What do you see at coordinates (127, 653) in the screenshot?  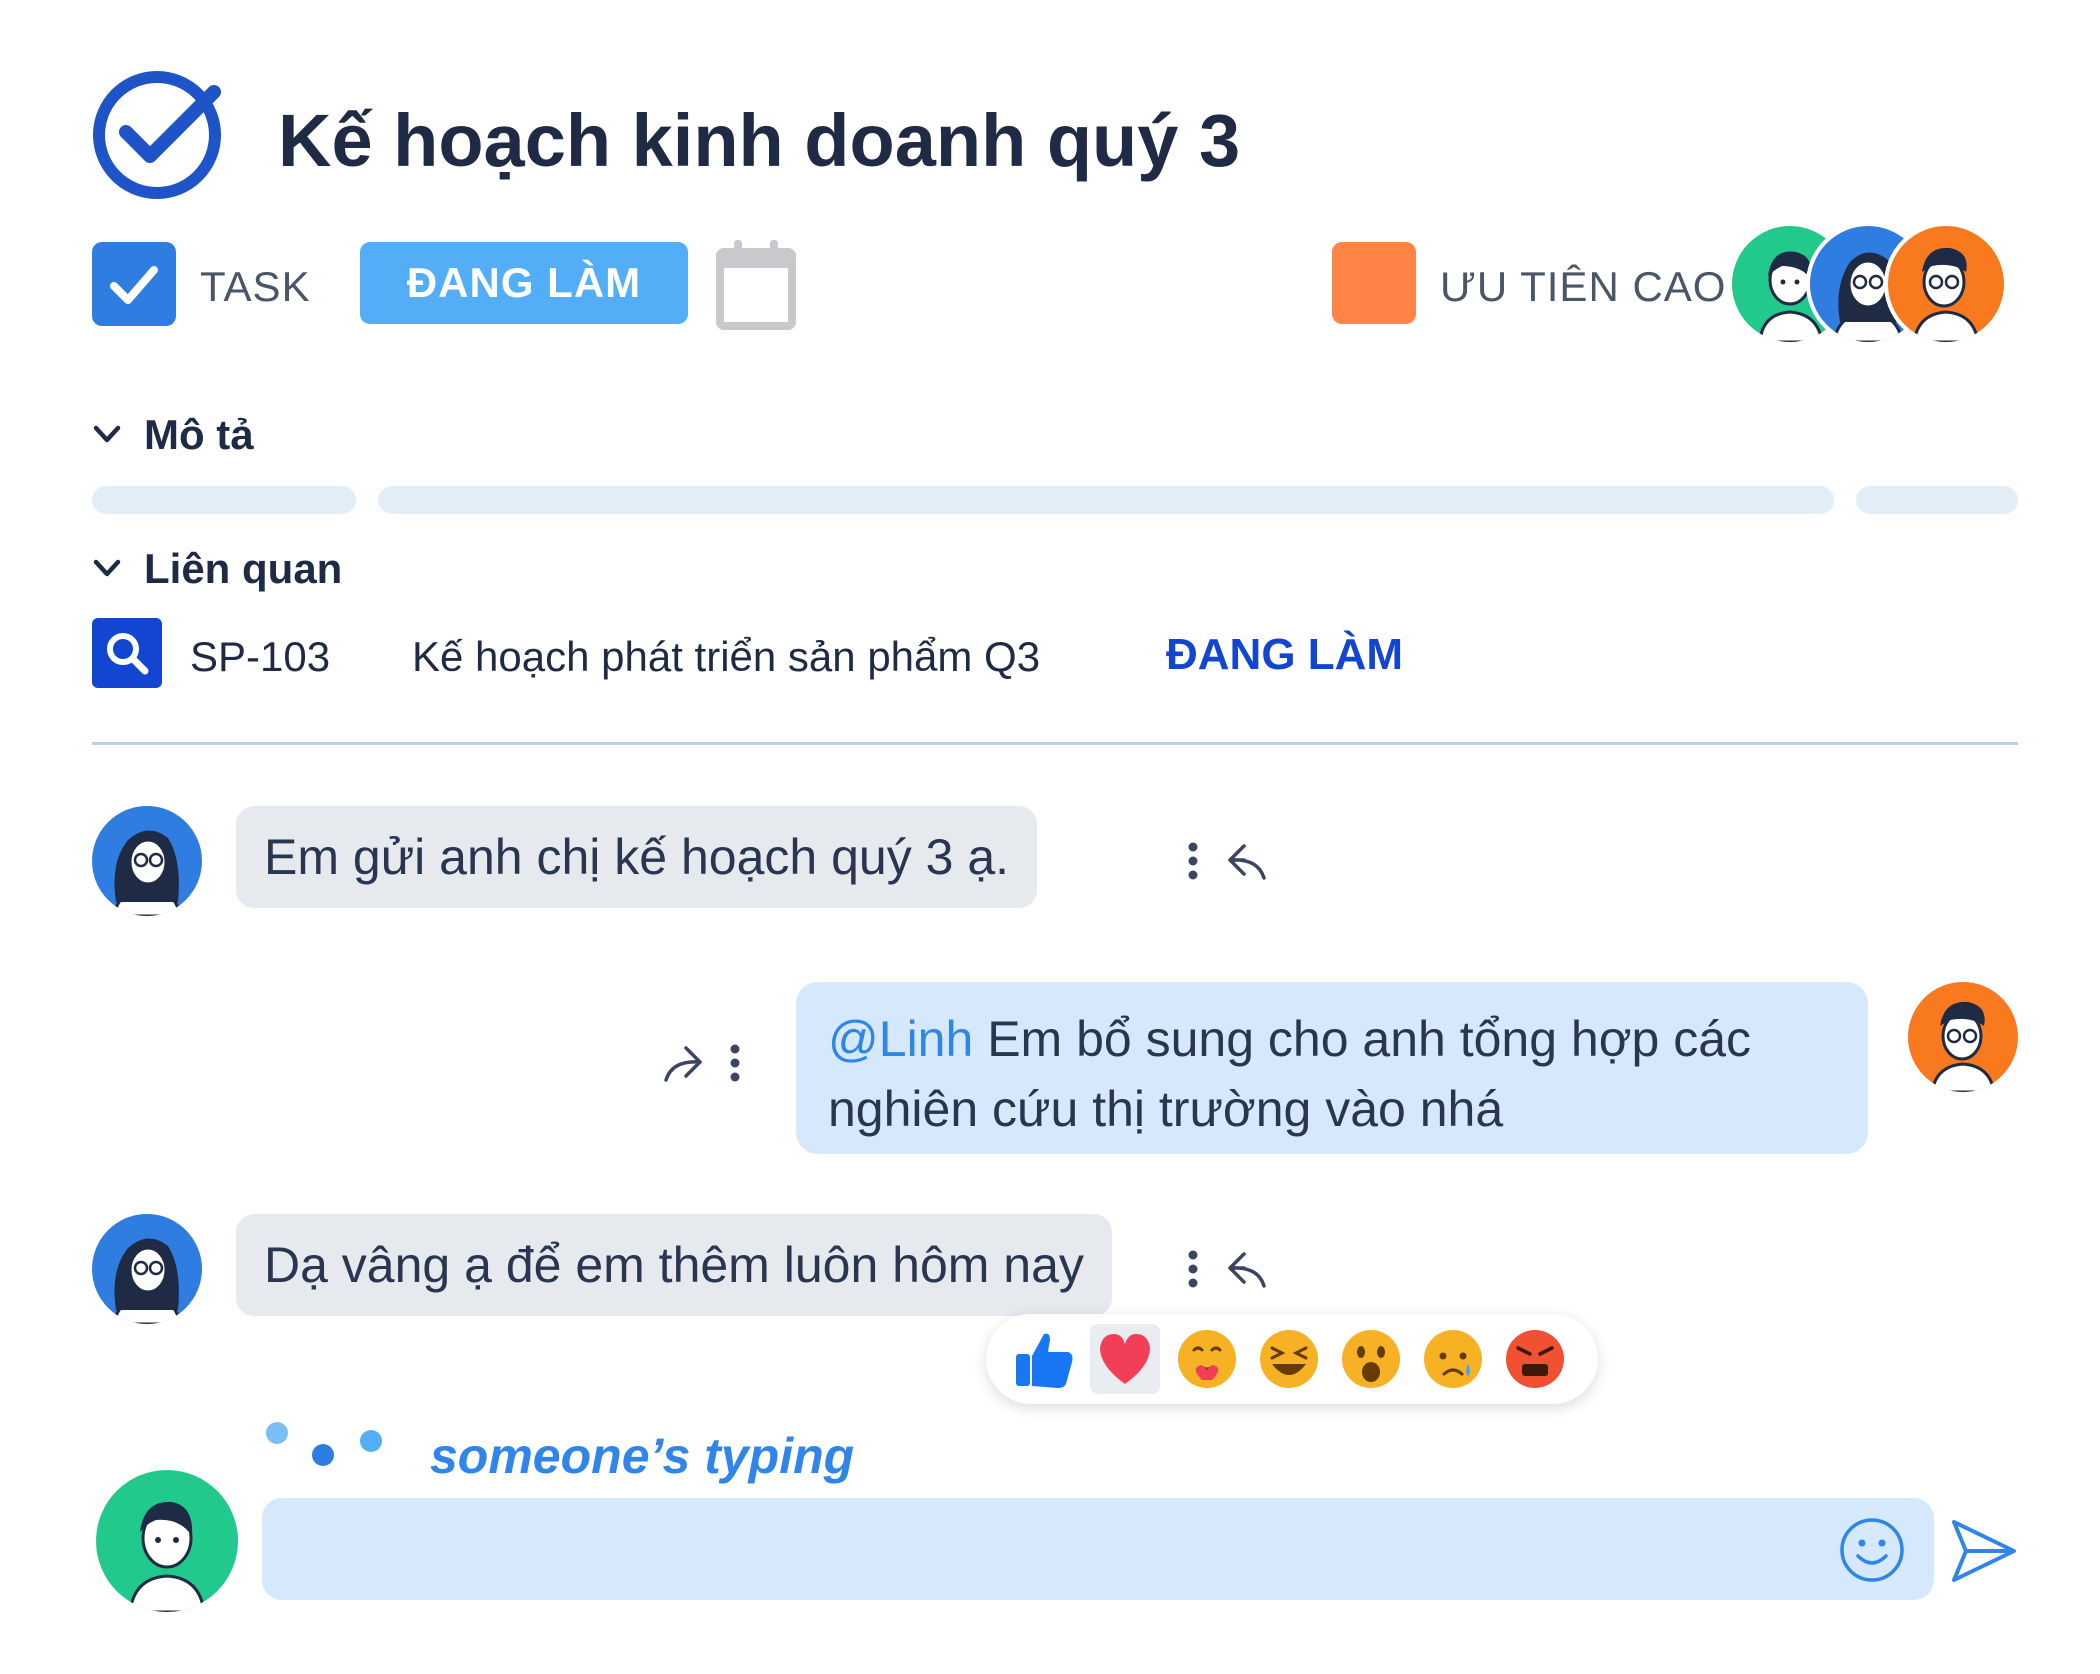 I see `search-icon` at bounding box center [127, 653].